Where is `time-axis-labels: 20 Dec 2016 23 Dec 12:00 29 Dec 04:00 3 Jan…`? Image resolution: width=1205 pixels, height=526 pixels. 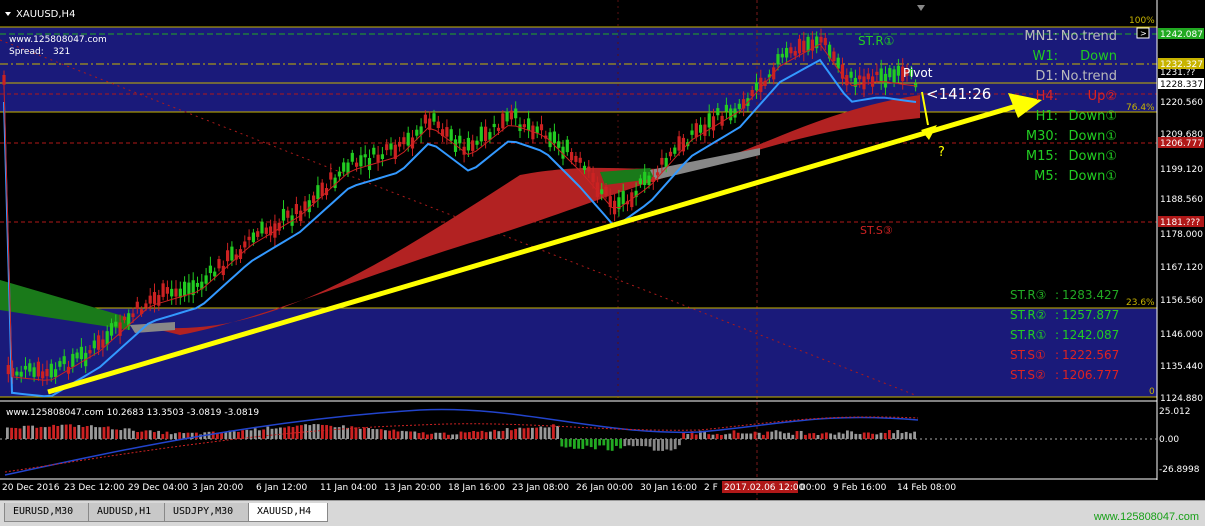
time-axis-labels: 20 Dec 2016 23 Dec 12:00 29 Dec 04:00 3 Jan… is located at coordinates (479, 488).